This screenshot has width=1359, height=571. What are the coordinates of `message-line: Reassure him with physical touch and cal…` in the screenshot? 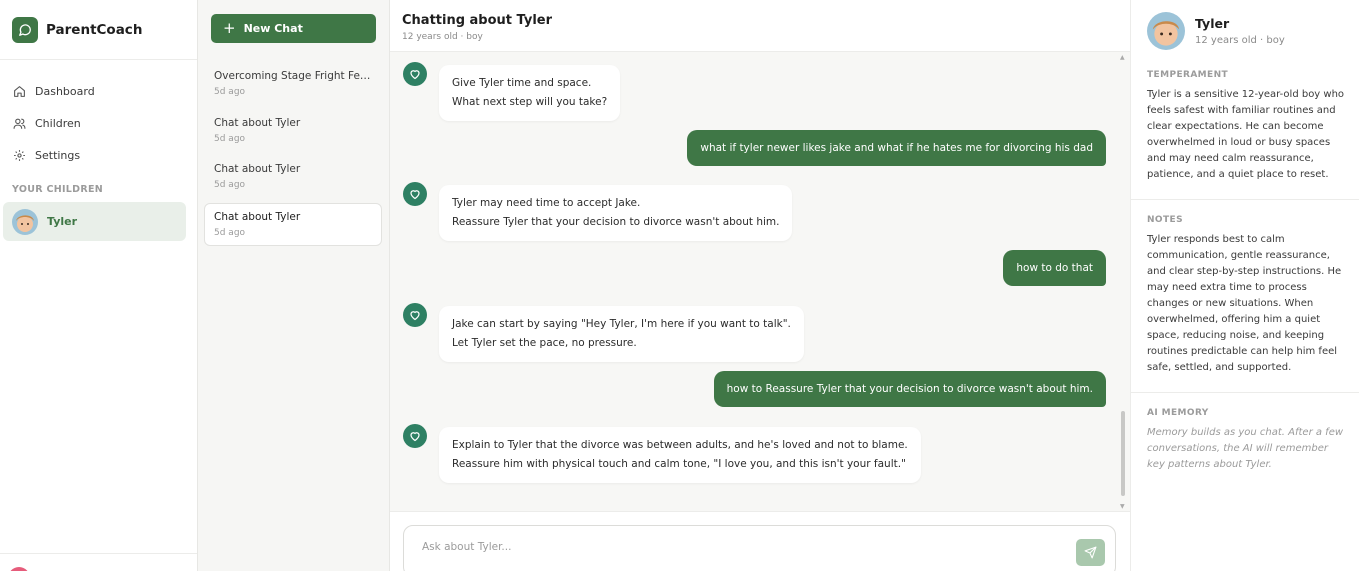 It's located at (679, 464).